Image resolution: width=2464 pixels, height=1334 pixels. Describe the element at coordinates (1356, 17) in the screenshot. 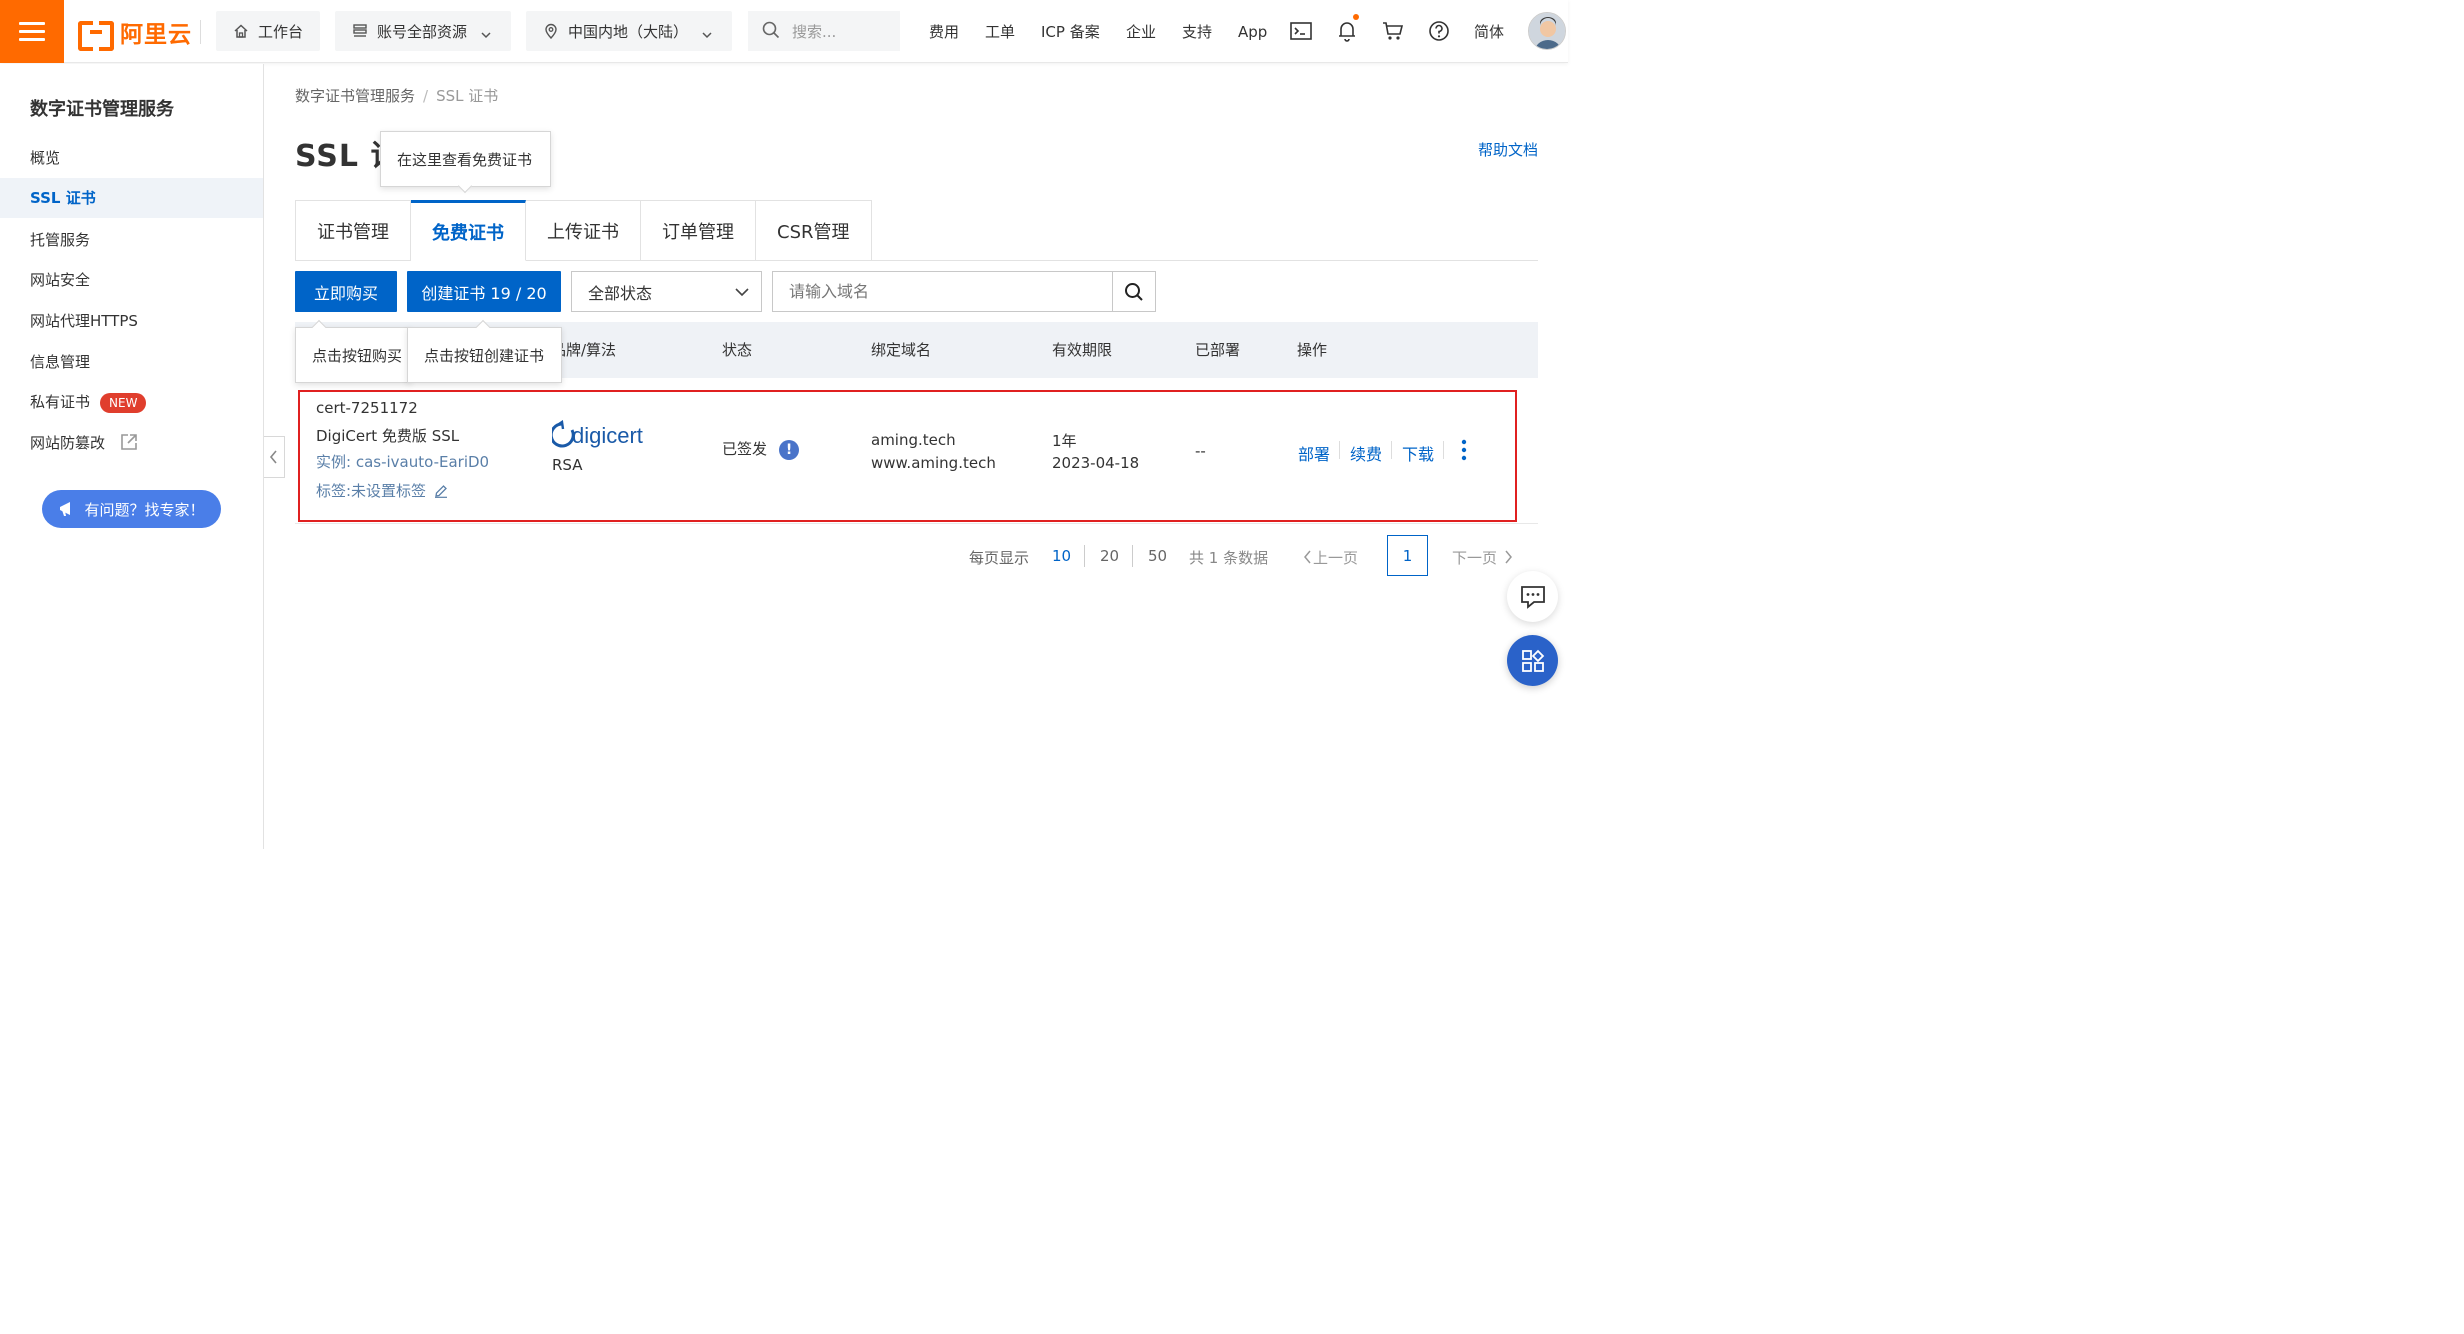

I see `notification-dot` at that location.